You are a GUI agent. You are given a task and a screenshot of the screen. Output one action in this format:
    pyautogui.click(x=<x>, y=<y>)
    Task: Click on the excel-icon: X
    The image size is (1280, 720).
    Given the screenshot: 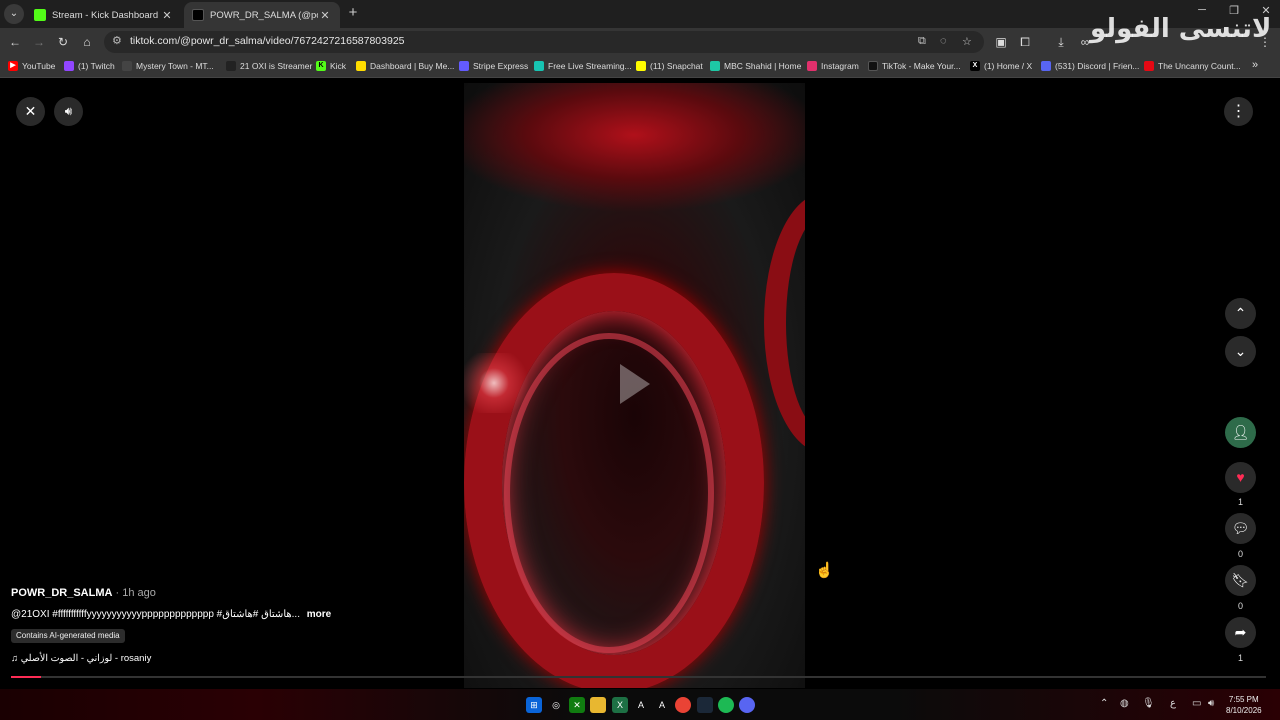 What is the action you would take?
    pyautogui.click(x=620, y=705)
    